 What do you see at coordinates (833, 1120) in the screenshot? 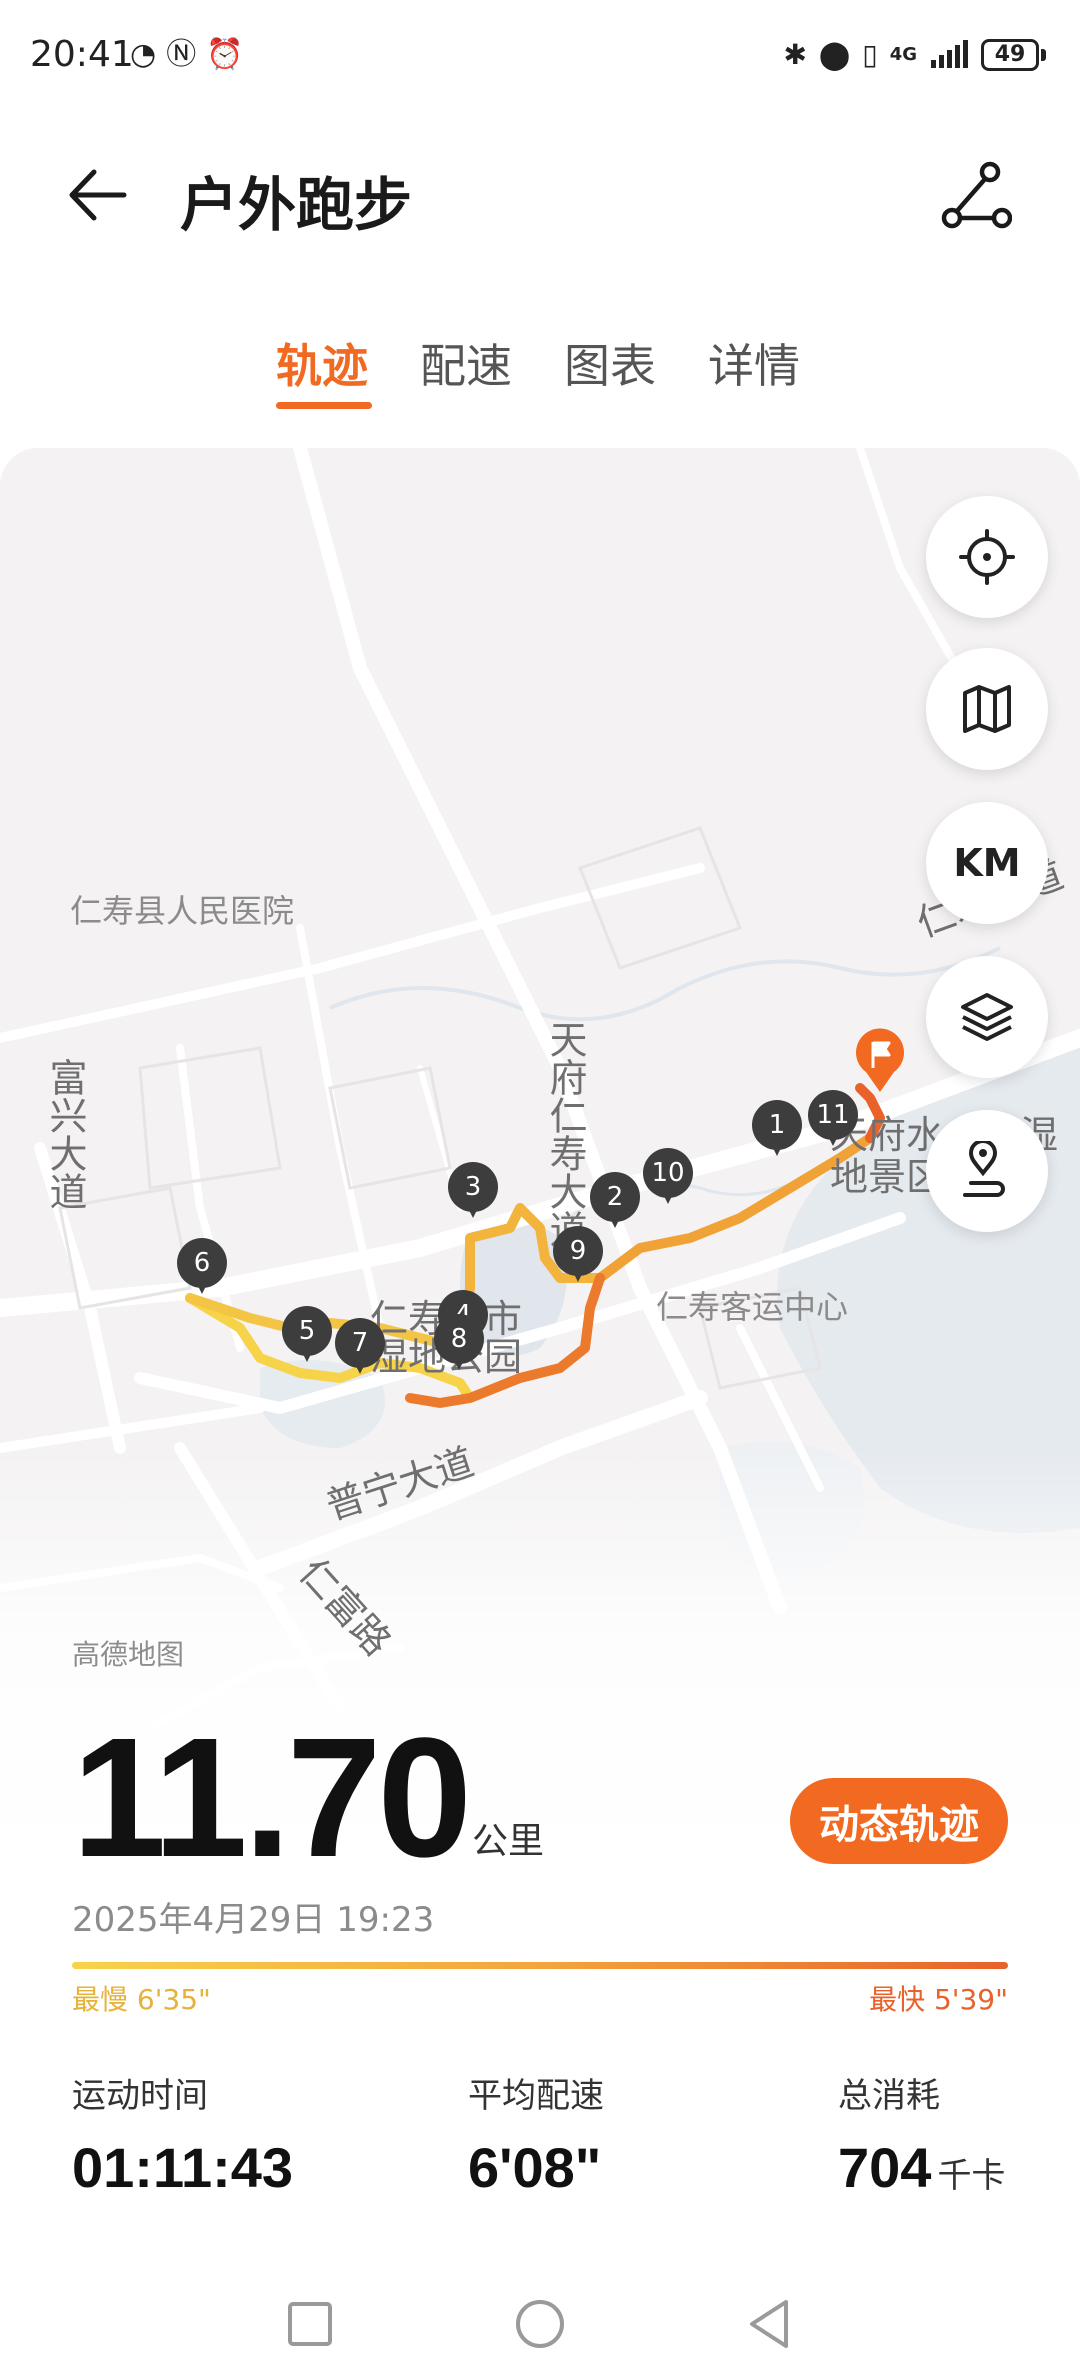
I see `km-marker: 11` at bounding box center [833, 1120].